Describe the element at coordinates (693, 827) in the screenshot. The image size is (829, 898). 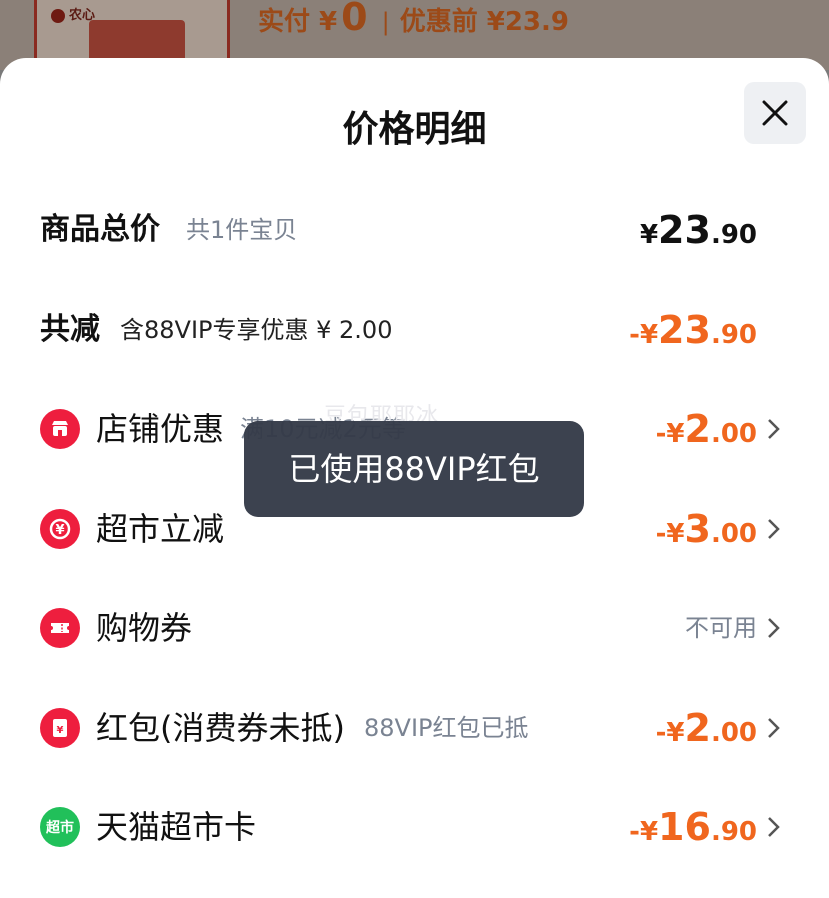
I see `tmall-card-value: -¥16.90` at that location.